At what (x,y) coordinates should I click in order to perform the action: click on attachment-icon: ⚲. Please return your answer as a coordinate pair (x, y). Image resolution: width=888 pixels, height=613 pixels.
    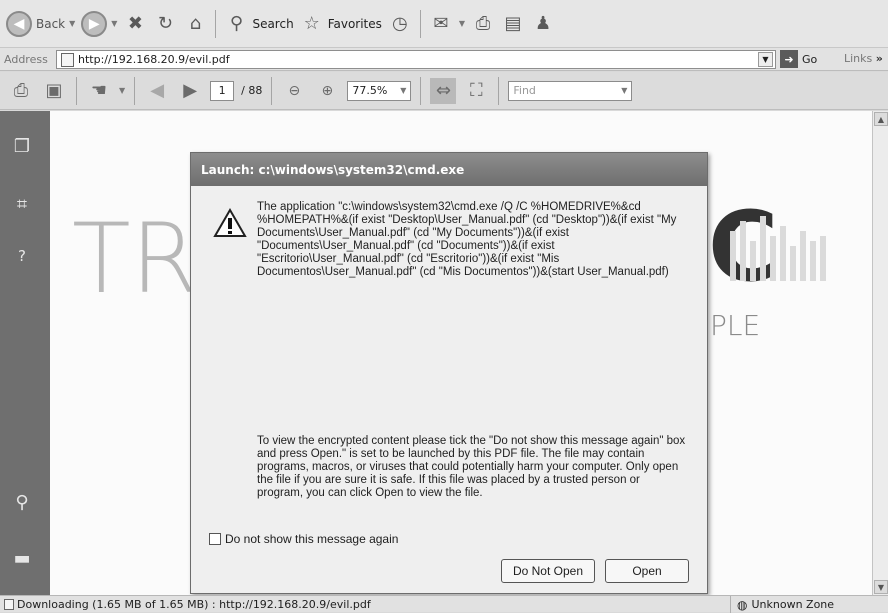
    Looking at the image, I should click on (22, 502).